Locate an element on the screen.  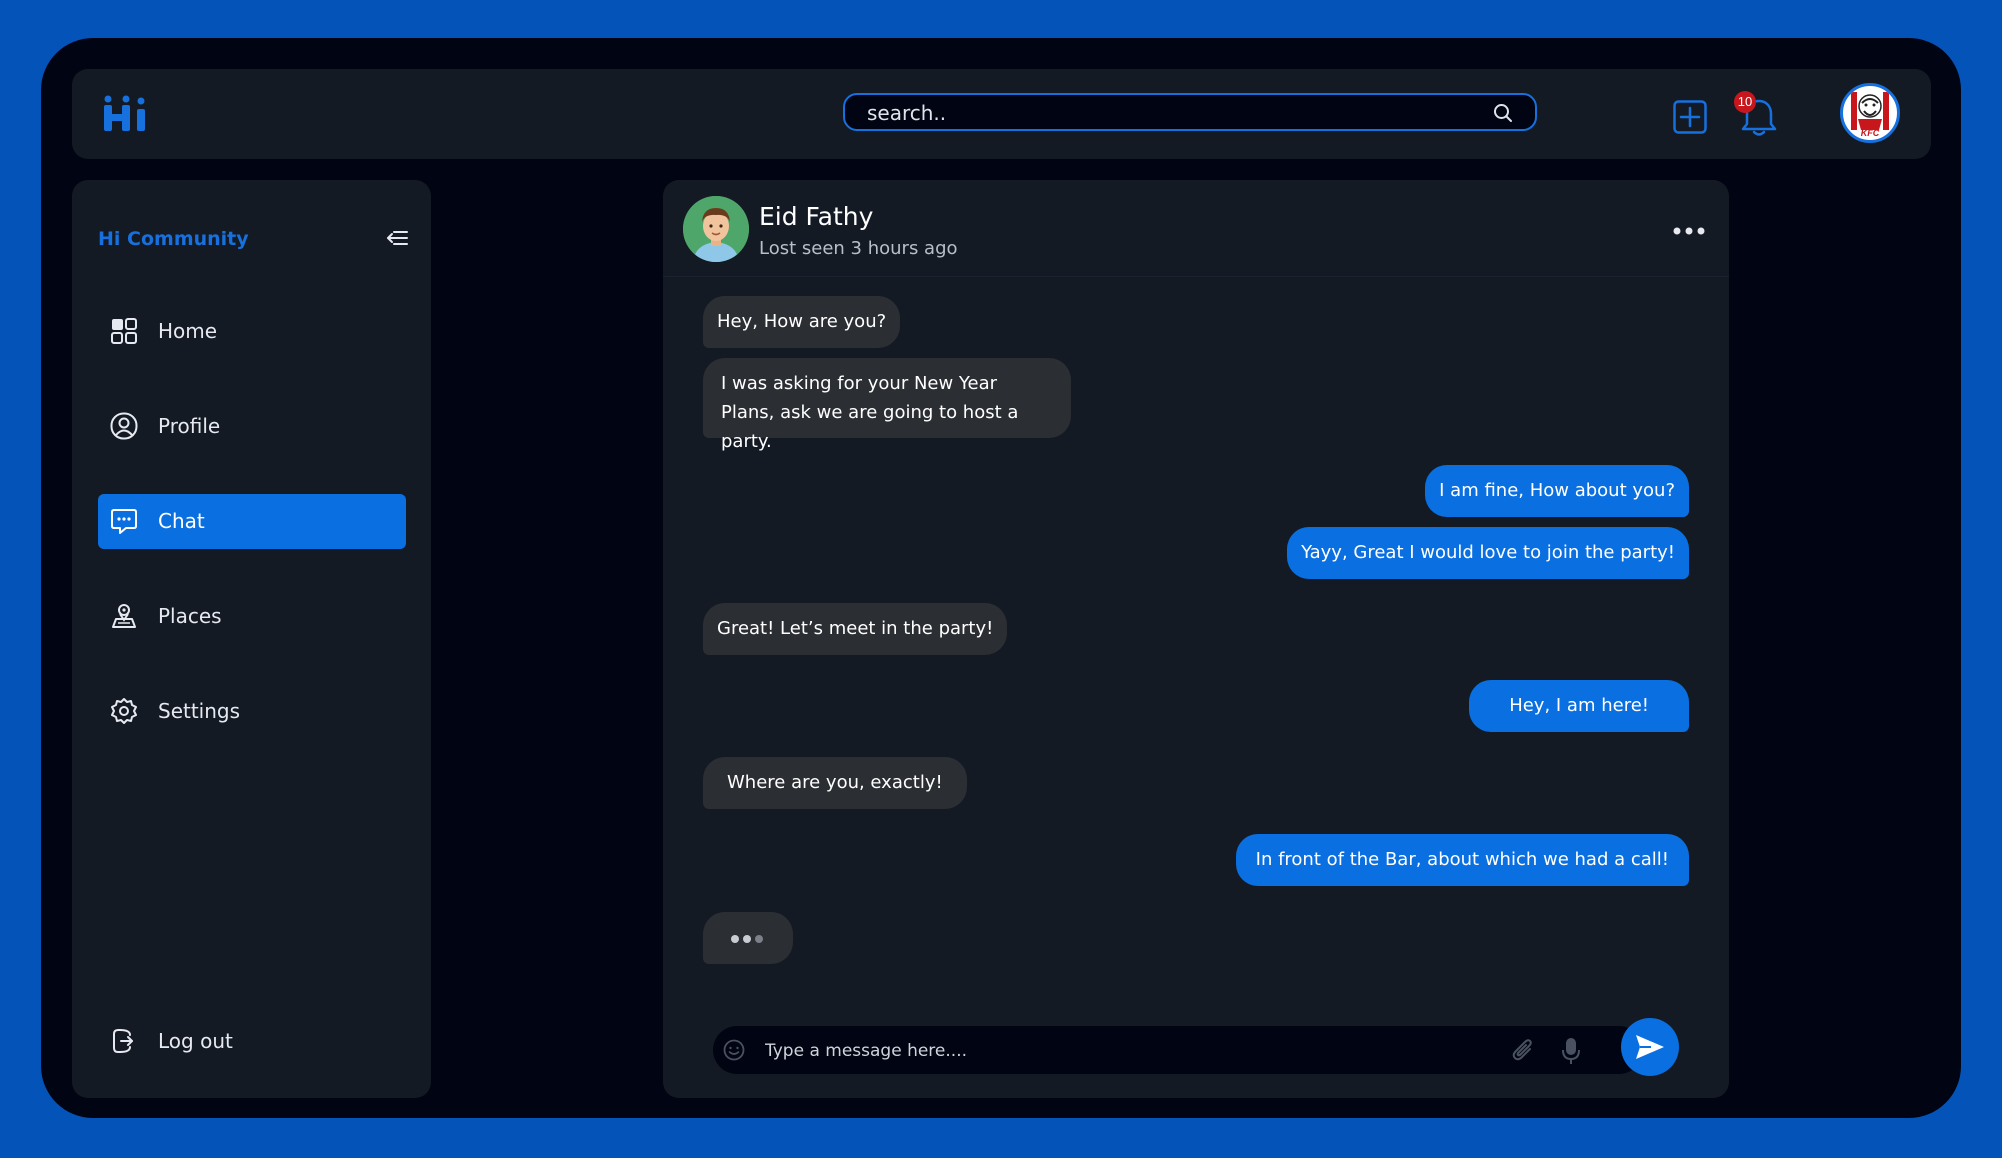
grid-icon is located at coordinates (124, 331).